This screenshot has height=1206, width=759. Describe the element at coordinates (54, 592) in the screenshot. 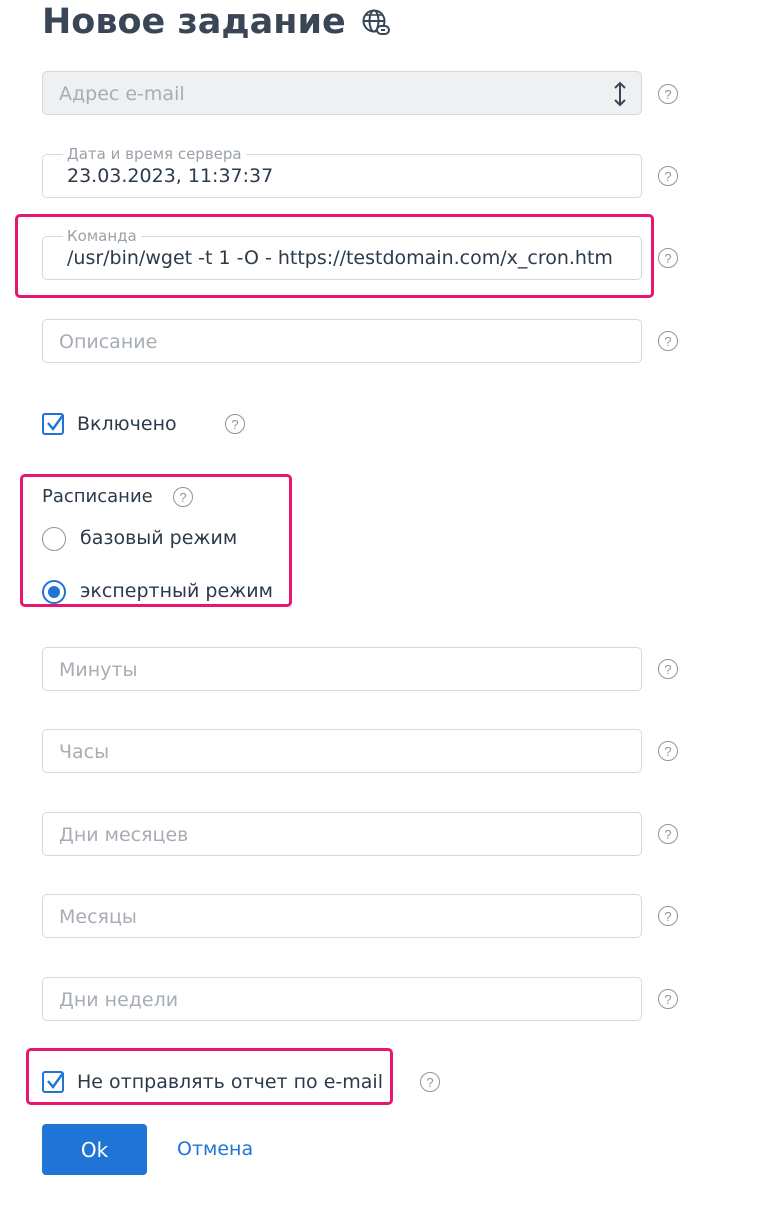

I see `radio-expert-mode` at that location.